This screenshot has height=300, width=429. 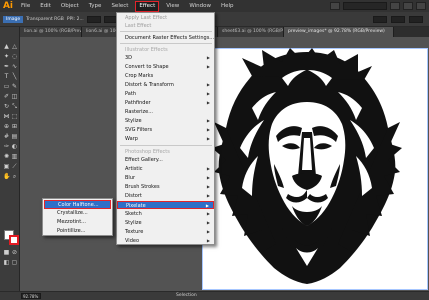 What do you see at coordinates (6, 56) in the screenshot?
I see `magic-wand-icon: ✦` at bounding box center [6, 56].